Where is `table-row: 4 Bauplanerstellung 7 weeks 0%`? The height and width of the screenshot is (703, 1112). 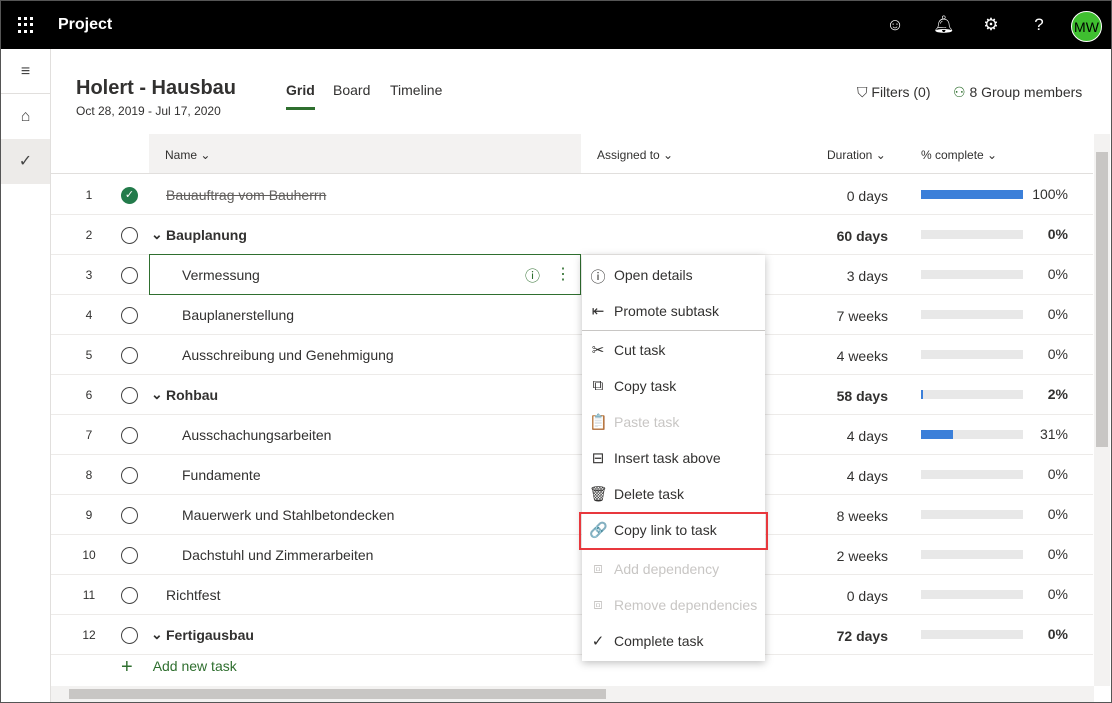 table-row: 4 Bauplanerstellung 7 weeks 0% is located at coordinates (572, 315).